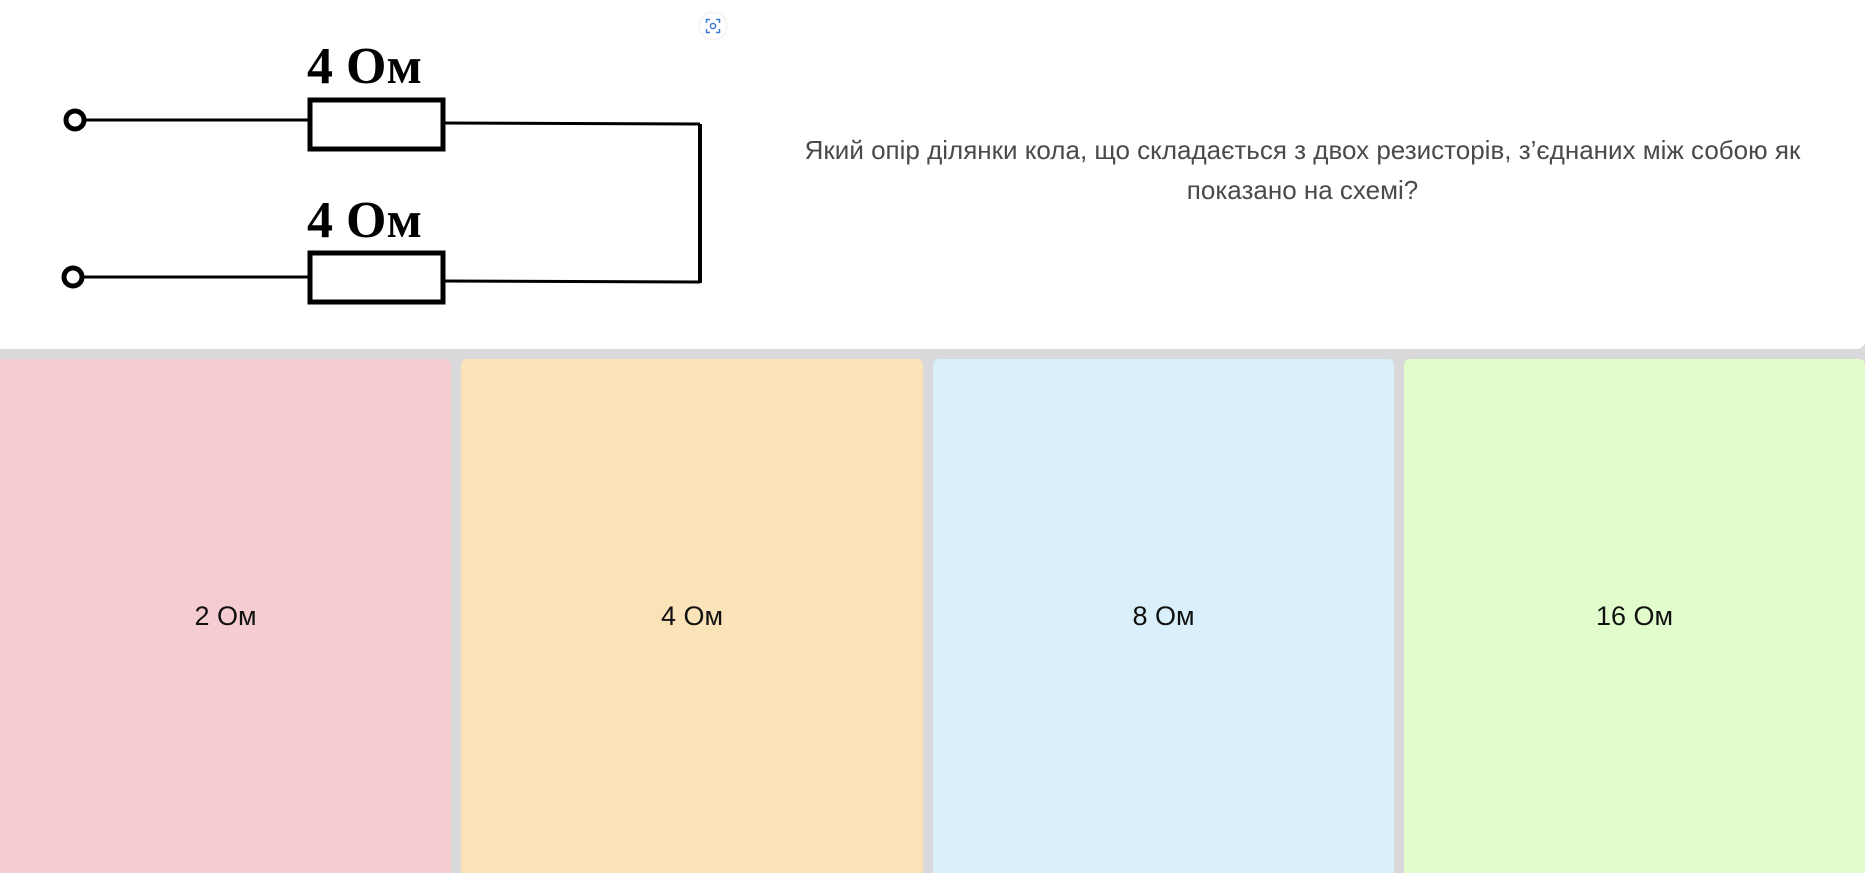 The height and width of the screenshot is (873, 1865). I want to click on answer-option-4: 16 Ом, so click(1634, 616).